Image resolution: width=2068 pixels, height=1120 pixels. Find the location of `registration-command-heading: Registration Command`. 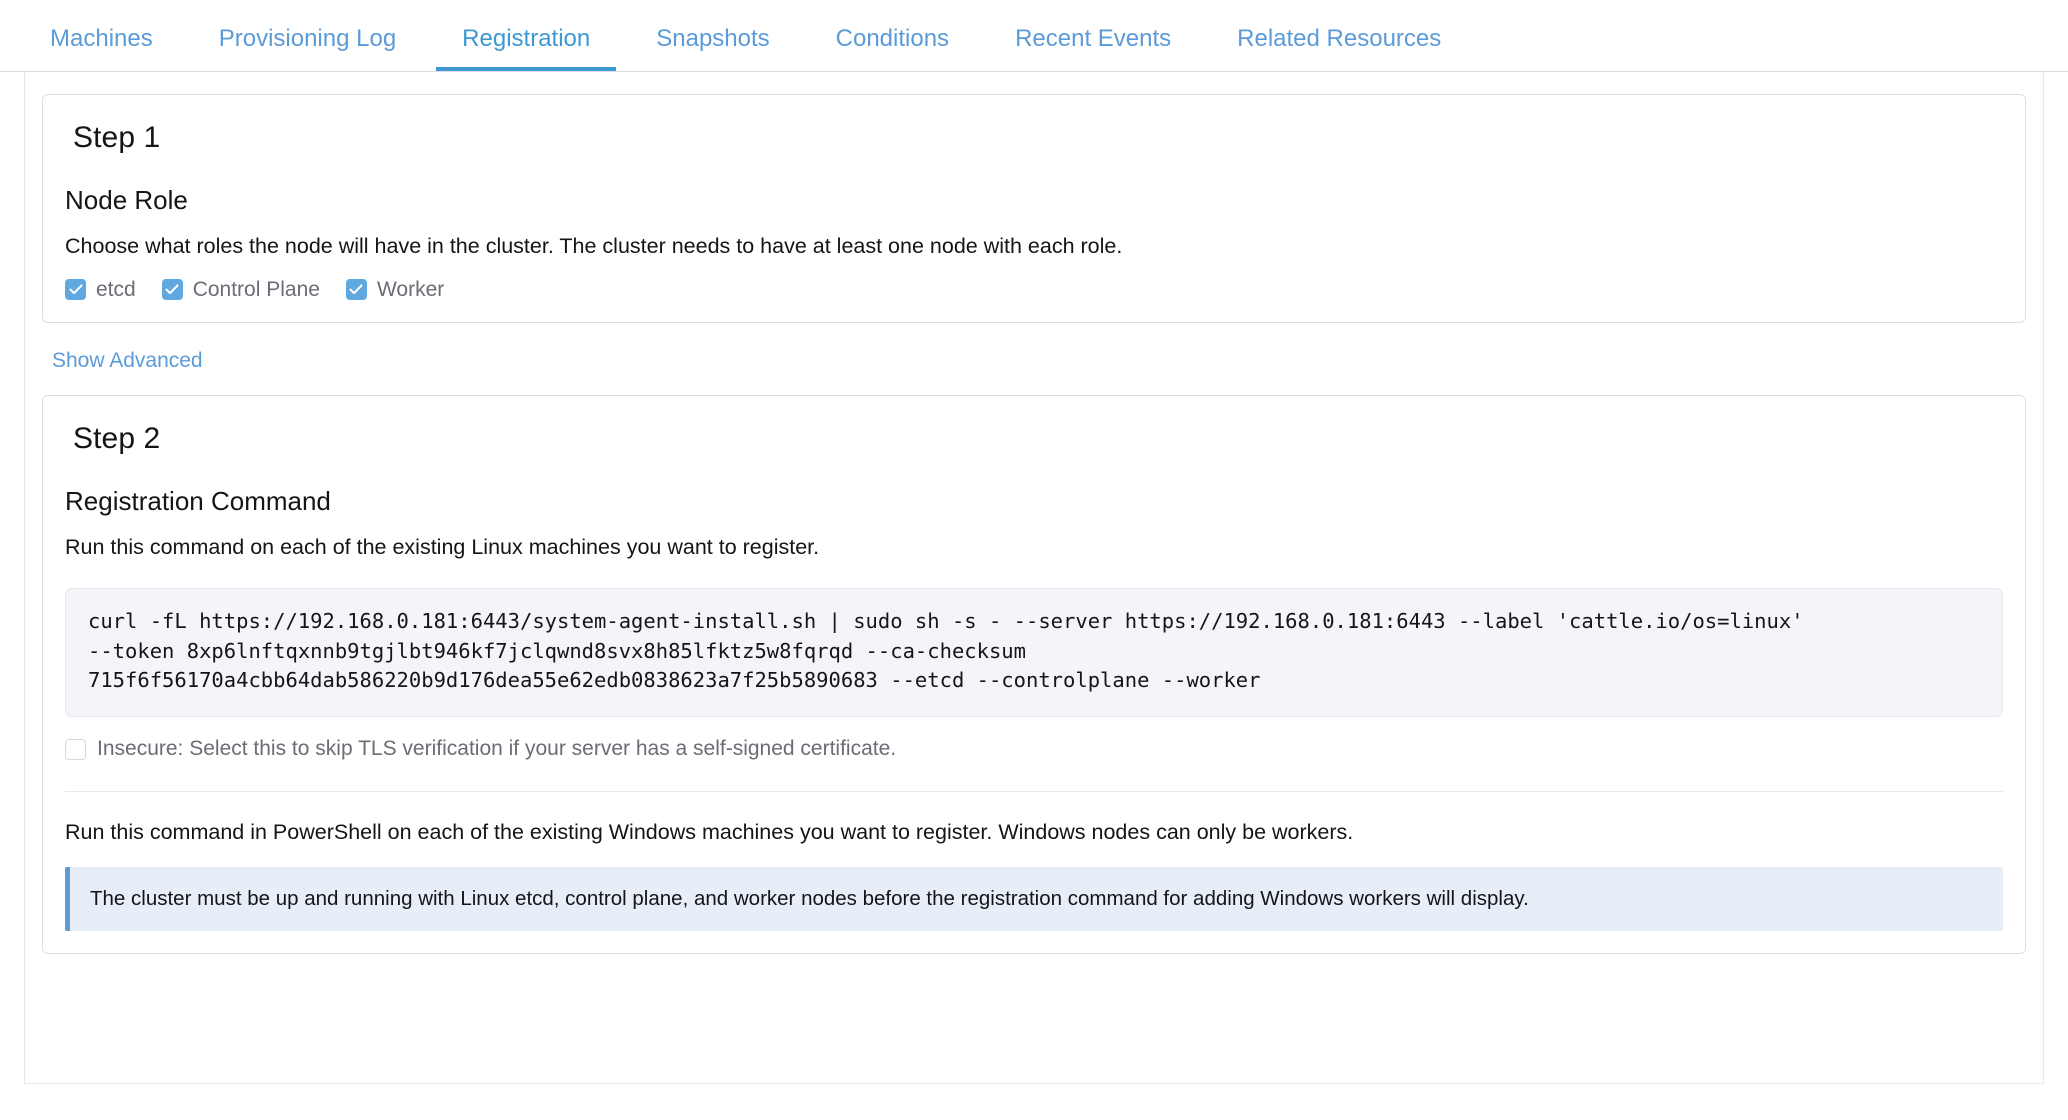

registration-command-heading: Registration Command is located at coordinates (198, 501).